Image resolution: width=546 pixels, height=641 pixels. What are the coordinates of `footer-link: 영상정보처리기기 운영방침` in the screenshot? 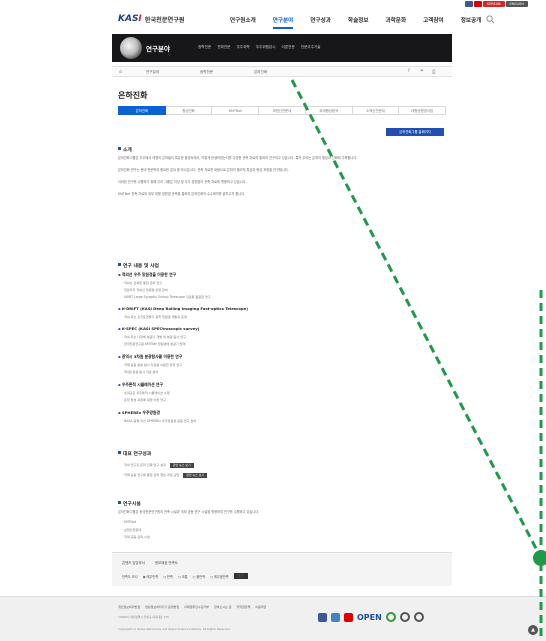 It's located at (162, 607).